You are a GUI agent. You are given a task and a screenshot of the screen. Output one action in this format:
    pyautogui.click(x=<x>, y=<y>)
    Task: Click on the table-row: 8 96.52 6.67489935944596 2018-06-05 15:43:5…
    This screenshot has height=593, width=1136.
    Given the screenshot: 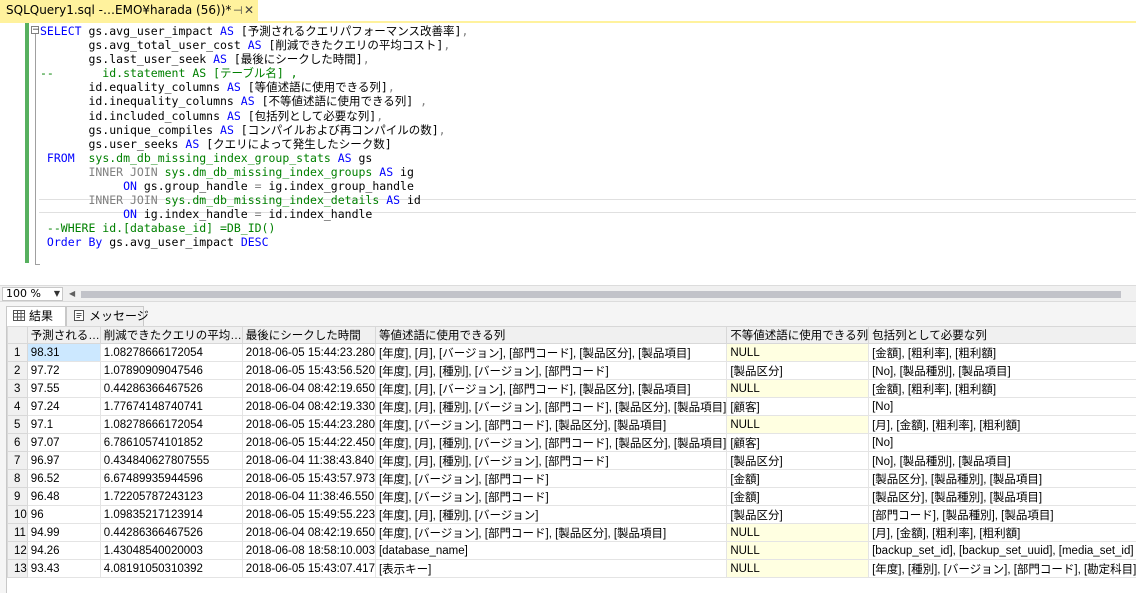 What is the action you would take?
    pyautogui.click(x=571, y=478)
    